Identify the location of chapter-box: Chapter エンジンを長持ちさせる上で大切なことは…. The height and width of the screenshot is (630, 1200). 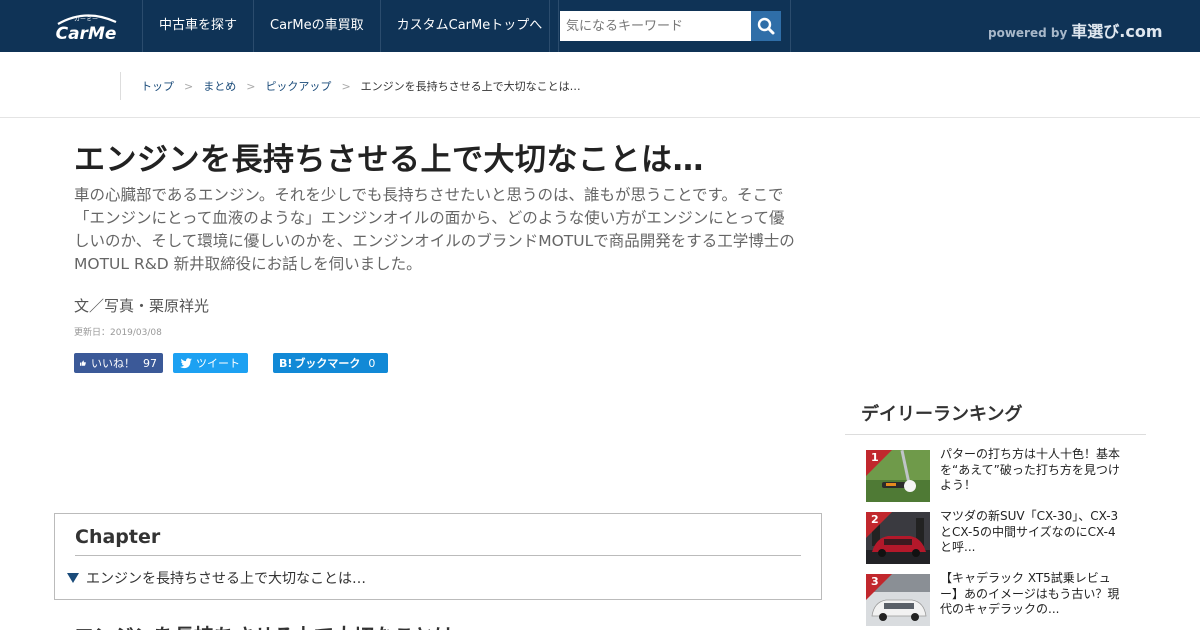
(438, 556).